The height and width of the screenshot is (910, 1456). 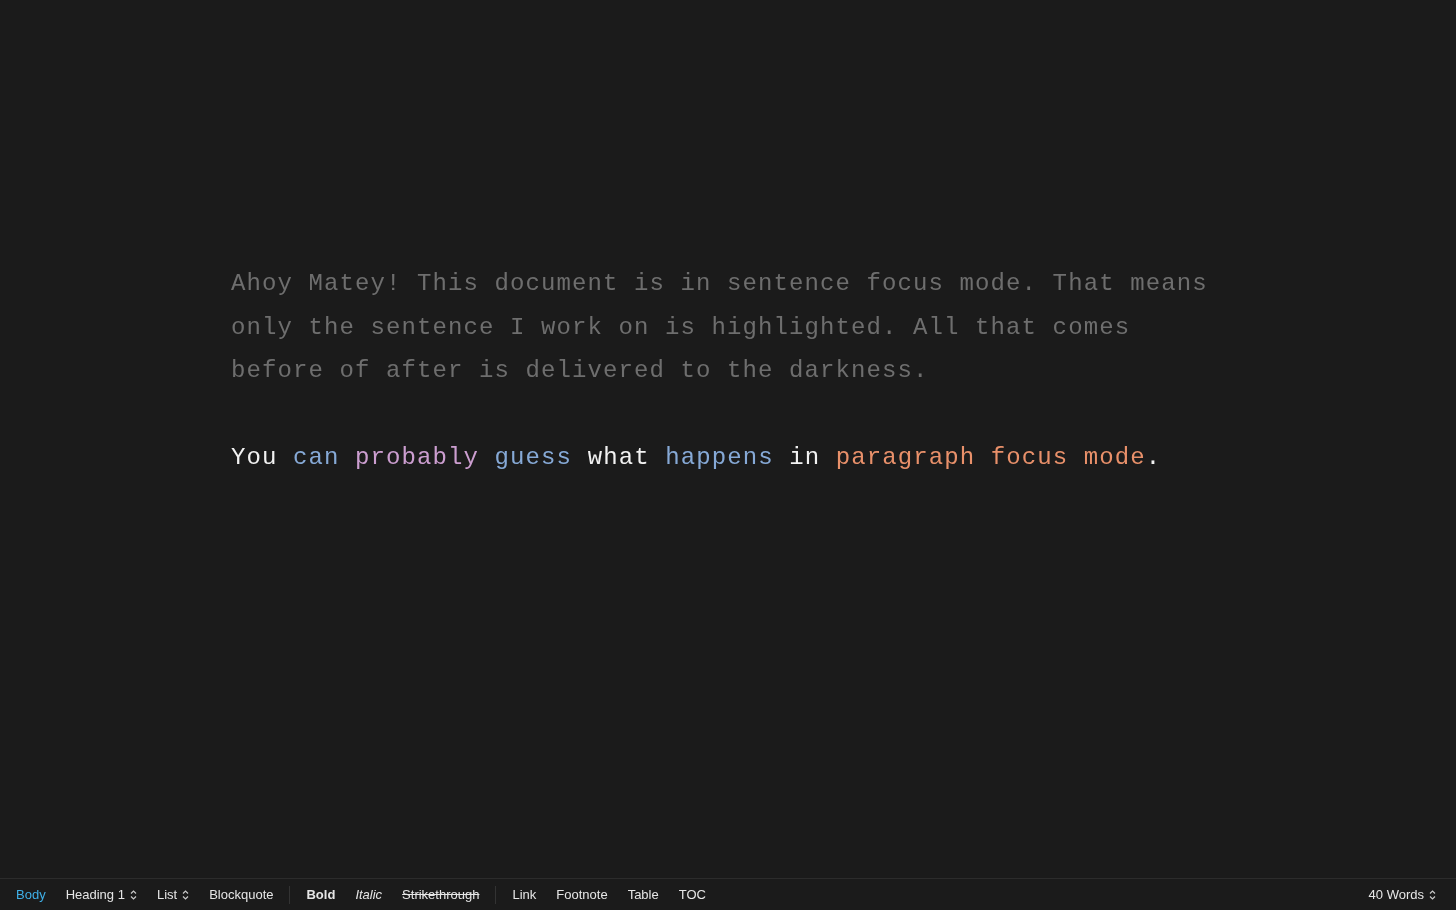 I want to click on word-count-button: 40 Words, so click(x=1402, y=894).